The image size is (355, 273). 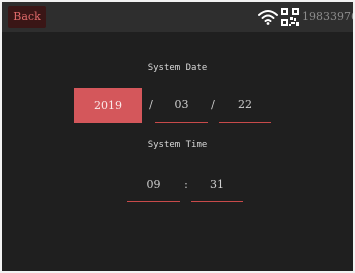 What do you see at coordinates (177, 68) in the screenshot?
I see `system-date-title: System Date` at bounding box center [177, 68].